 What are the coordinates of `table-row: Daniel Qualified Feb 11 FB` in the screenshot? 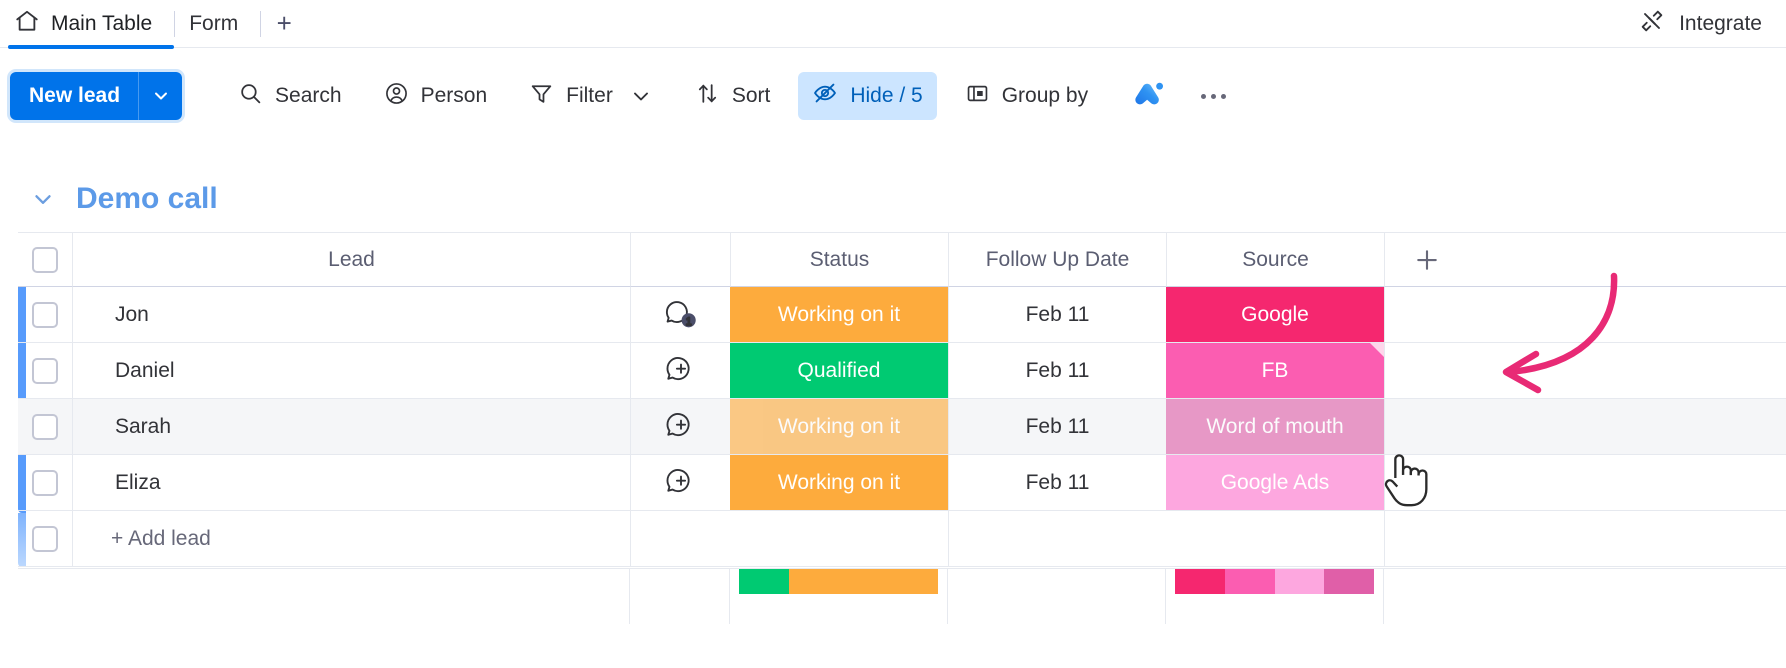 It's located at (902, 371).